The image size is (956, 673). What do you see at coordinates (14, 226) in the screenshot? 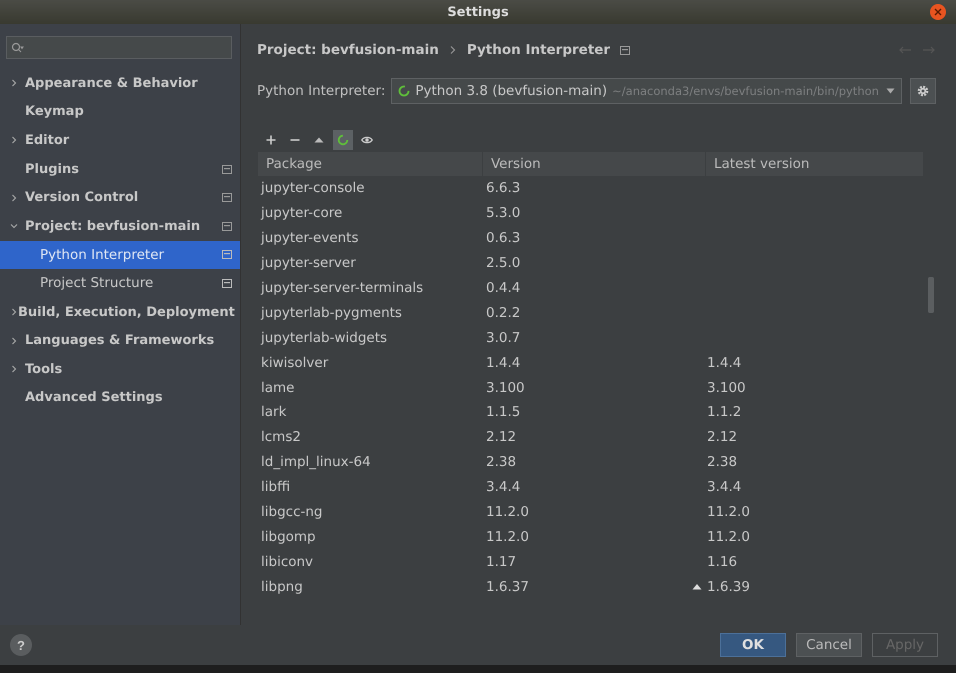
I see `chevron-down-icon` at bounding box center [14, 226].